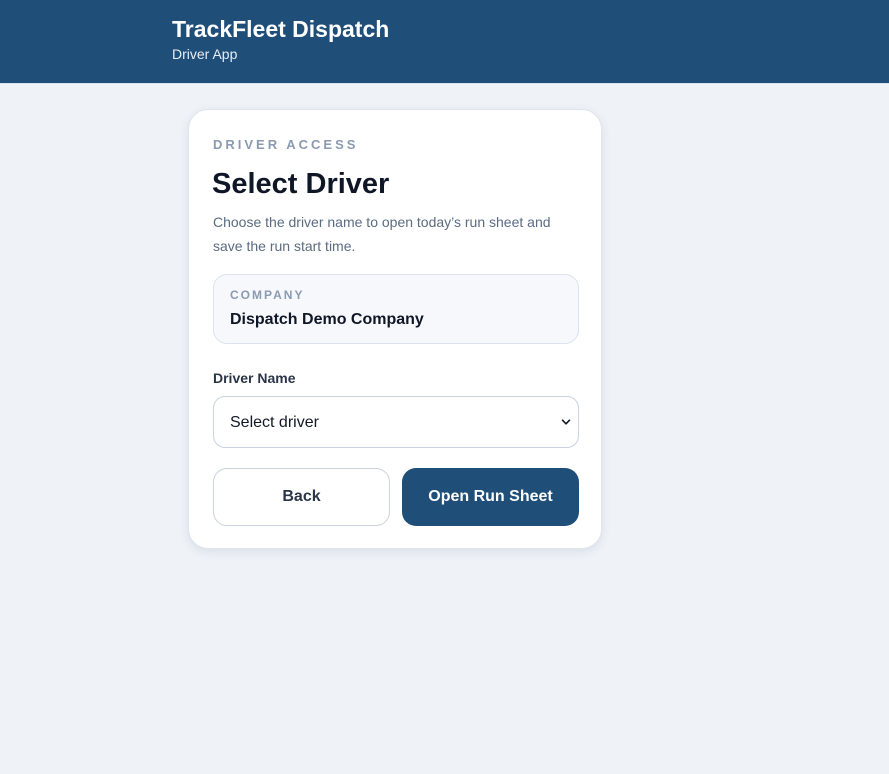 Image resolution: width=889 pixels, height=774 pixels. Describe the element at coordinates (327, 319) in the screenshot. I see `company-name: Dispatch Demo Company` at that location.